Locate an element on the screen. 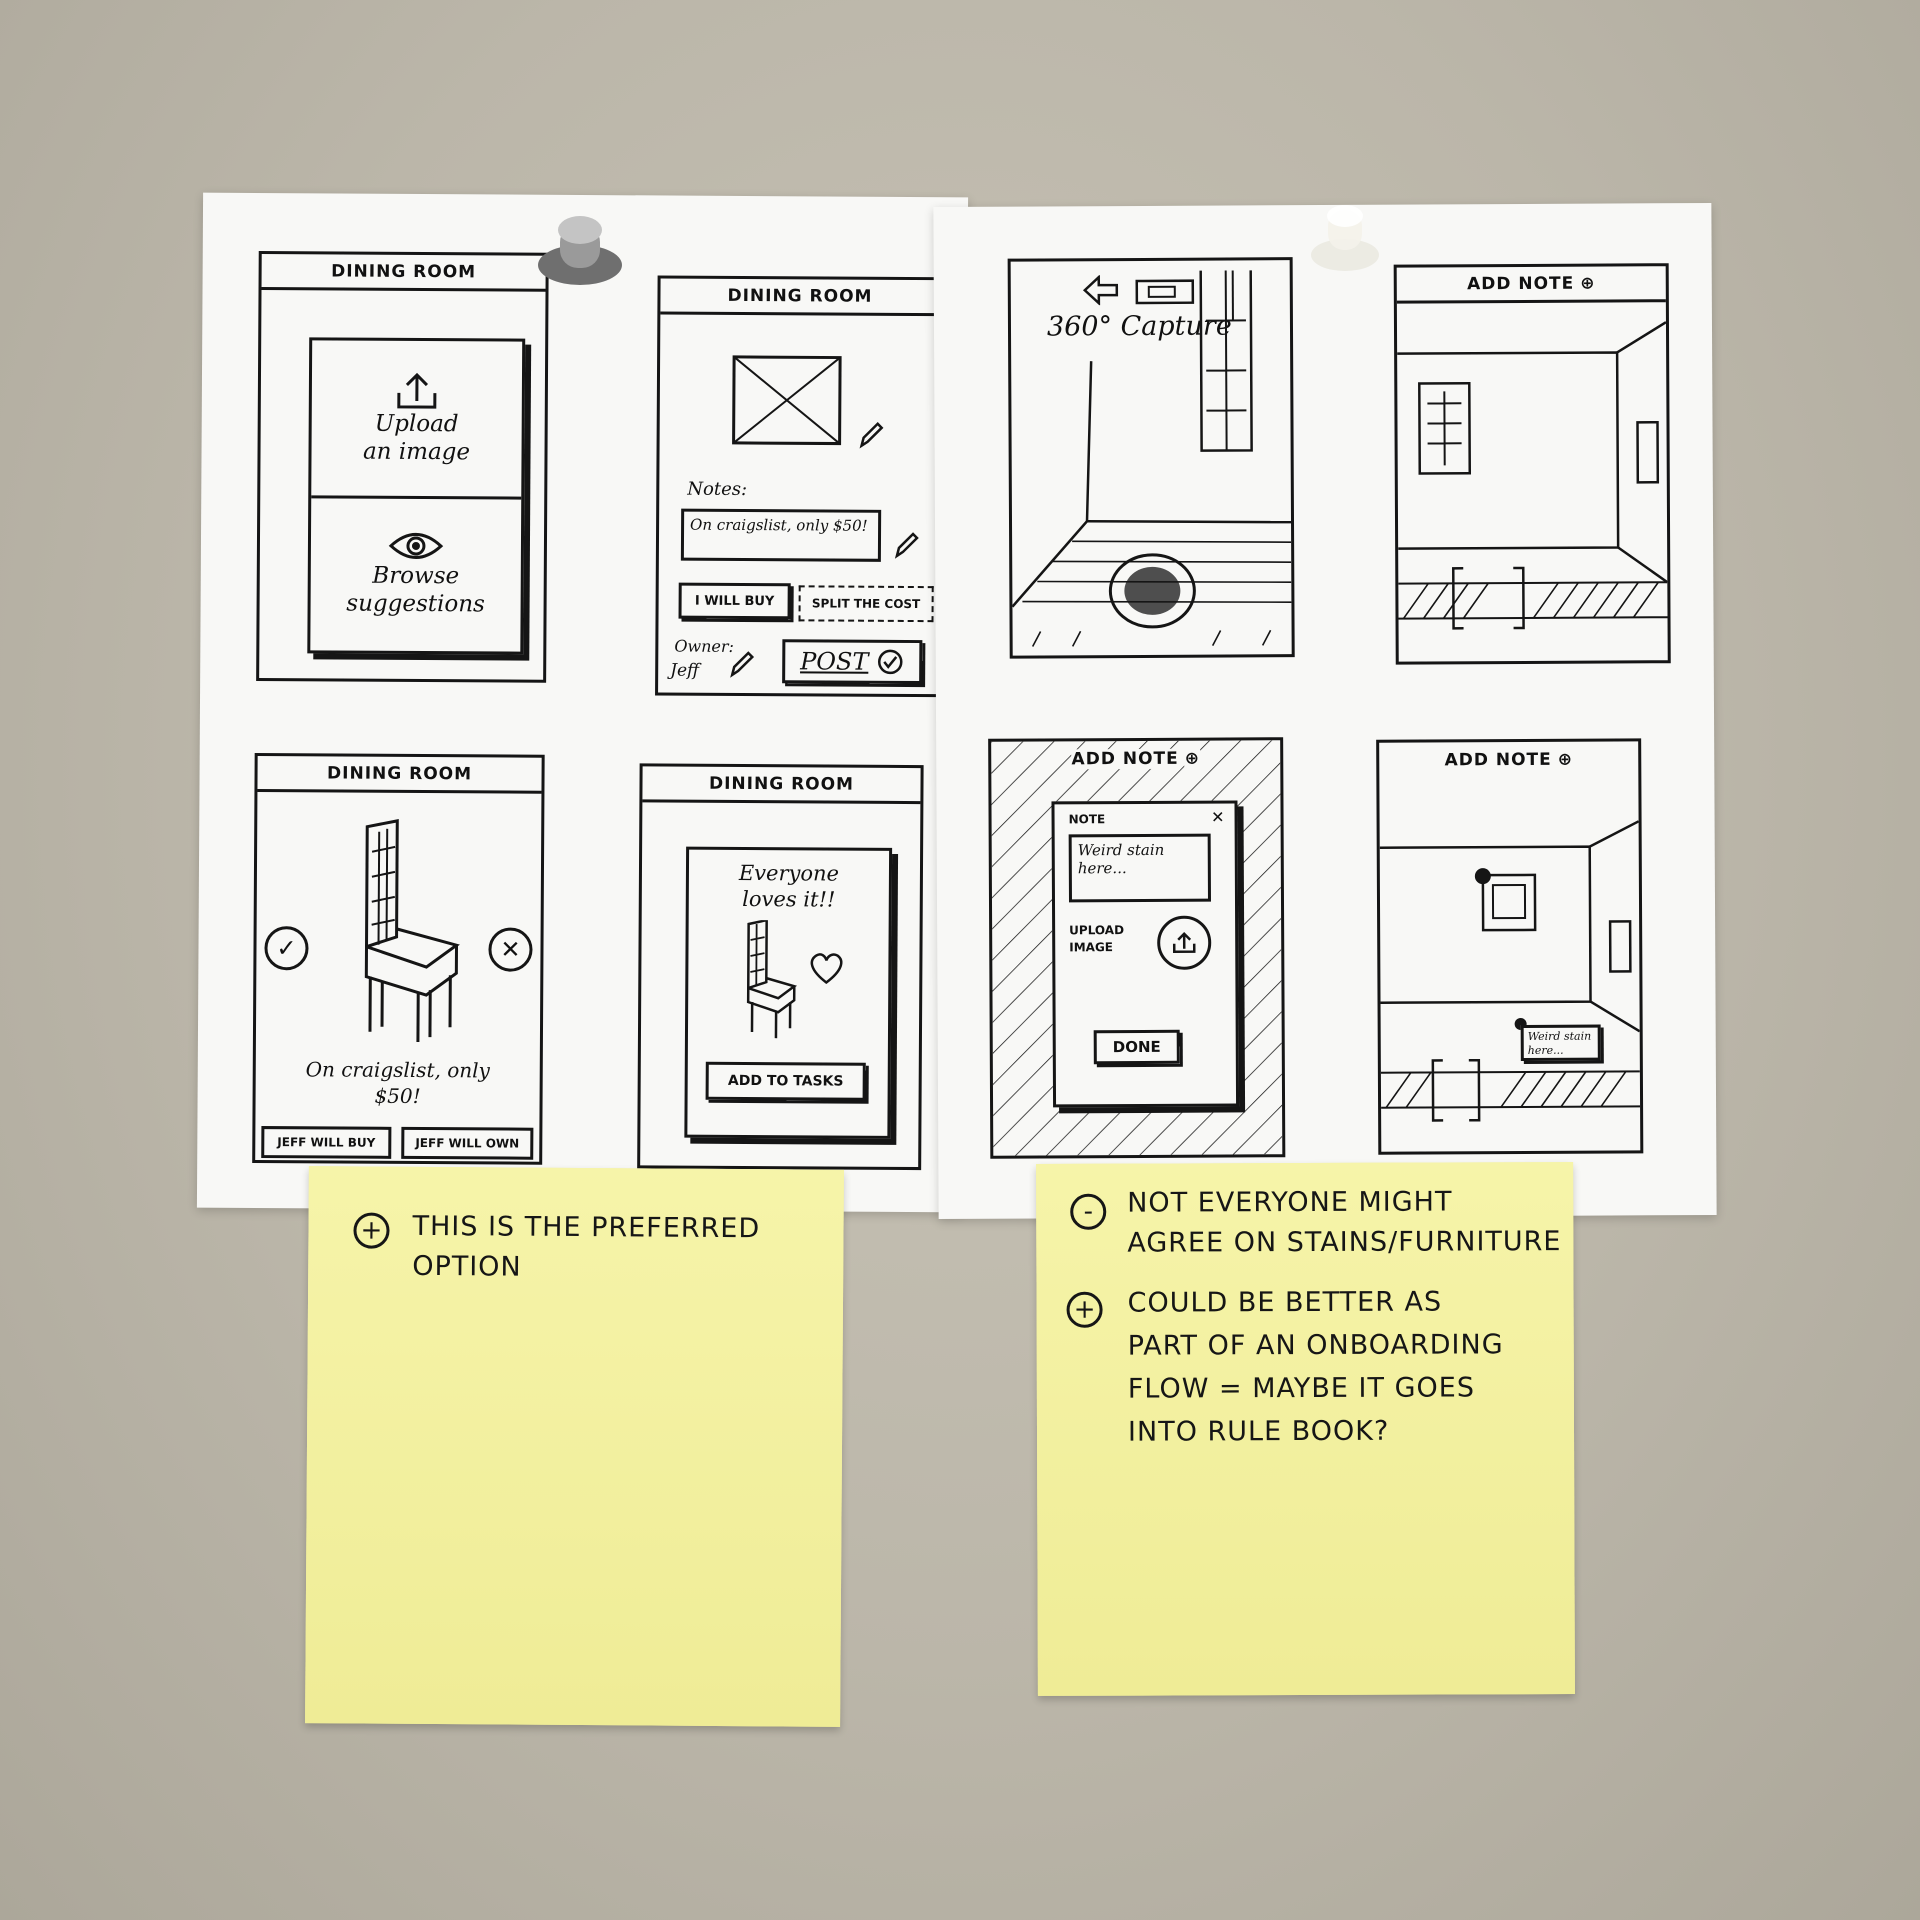  sticky-right-plus-line-1: COULD BE BETTER AS is located at coordinates (1285, 1302).